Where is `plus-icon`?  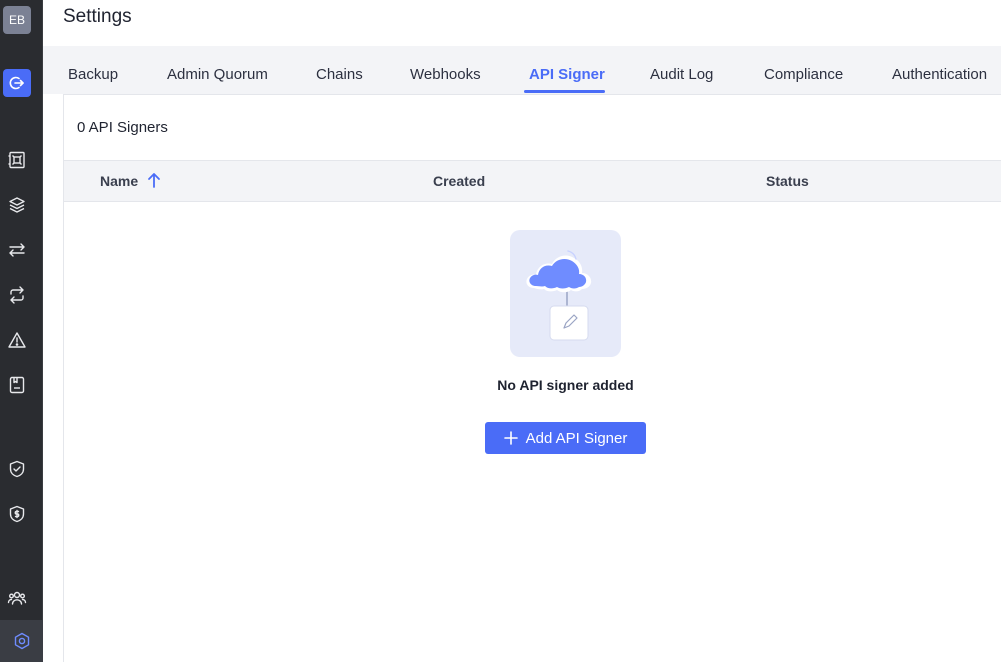 plus-icon is located at coordinates (510, 438).